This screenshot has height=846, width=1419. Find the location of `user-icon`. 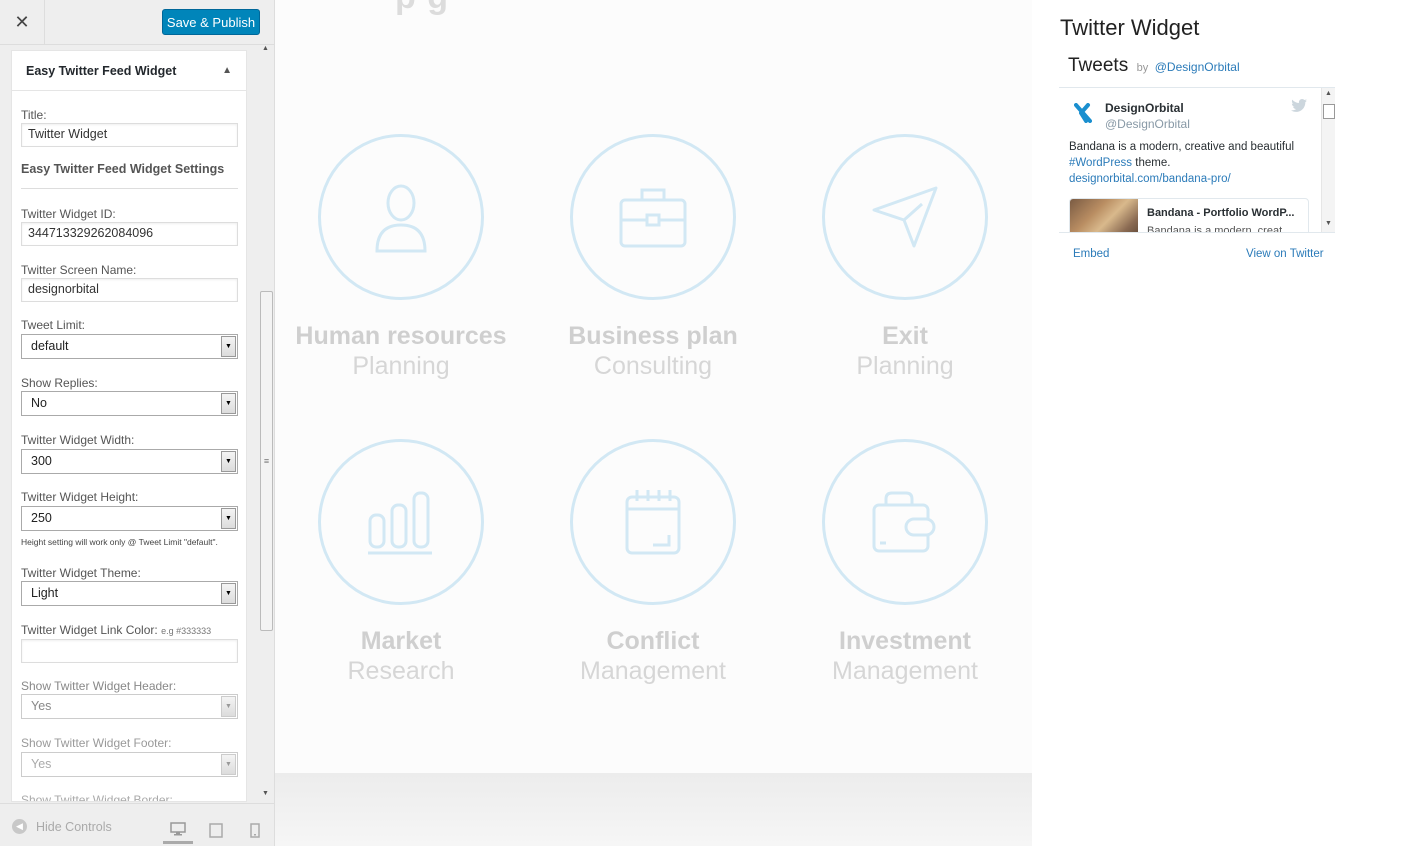

user-icon is located at coordinates (401, 218).